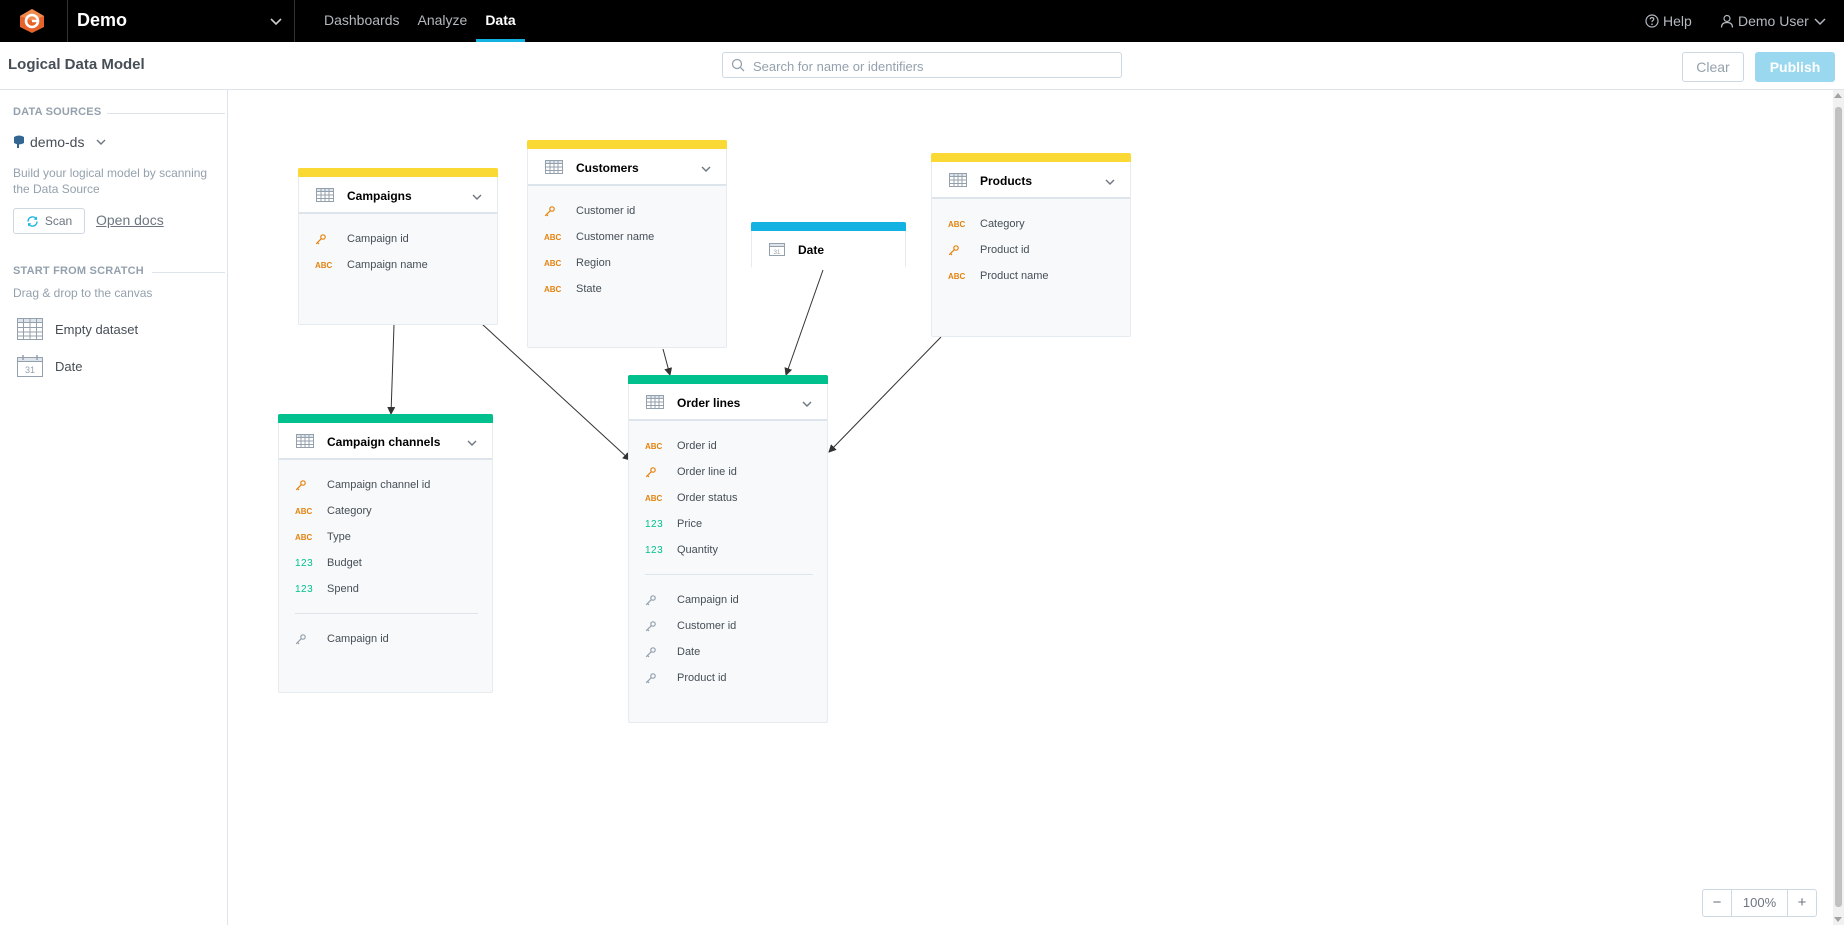  What do you see at coordinates (343, 589) in the screenshot?
I see `field-label: Spend` at bounding box center [343, 589].